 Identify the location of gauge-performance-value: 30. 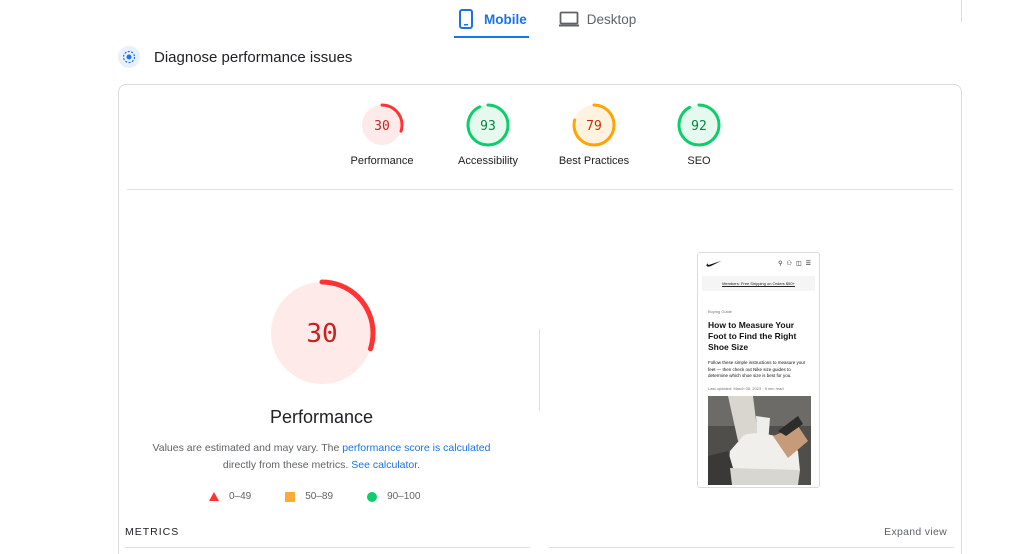
(382, 126).